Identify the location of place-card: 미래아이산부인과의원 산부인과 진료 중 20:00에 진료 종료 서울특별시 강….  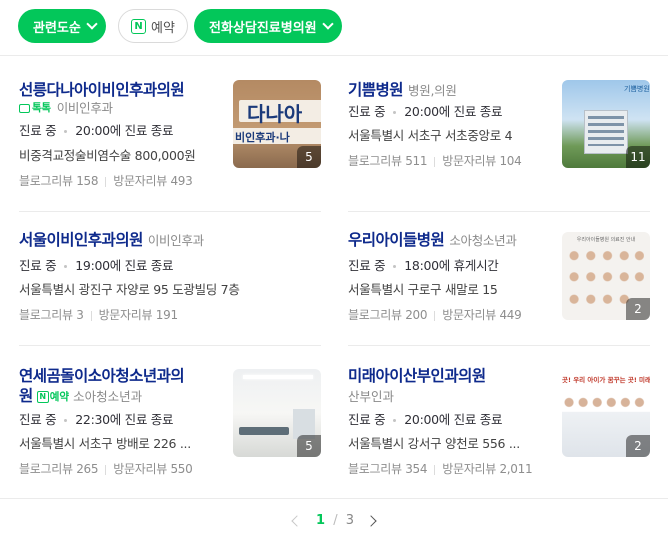
(500, 421).